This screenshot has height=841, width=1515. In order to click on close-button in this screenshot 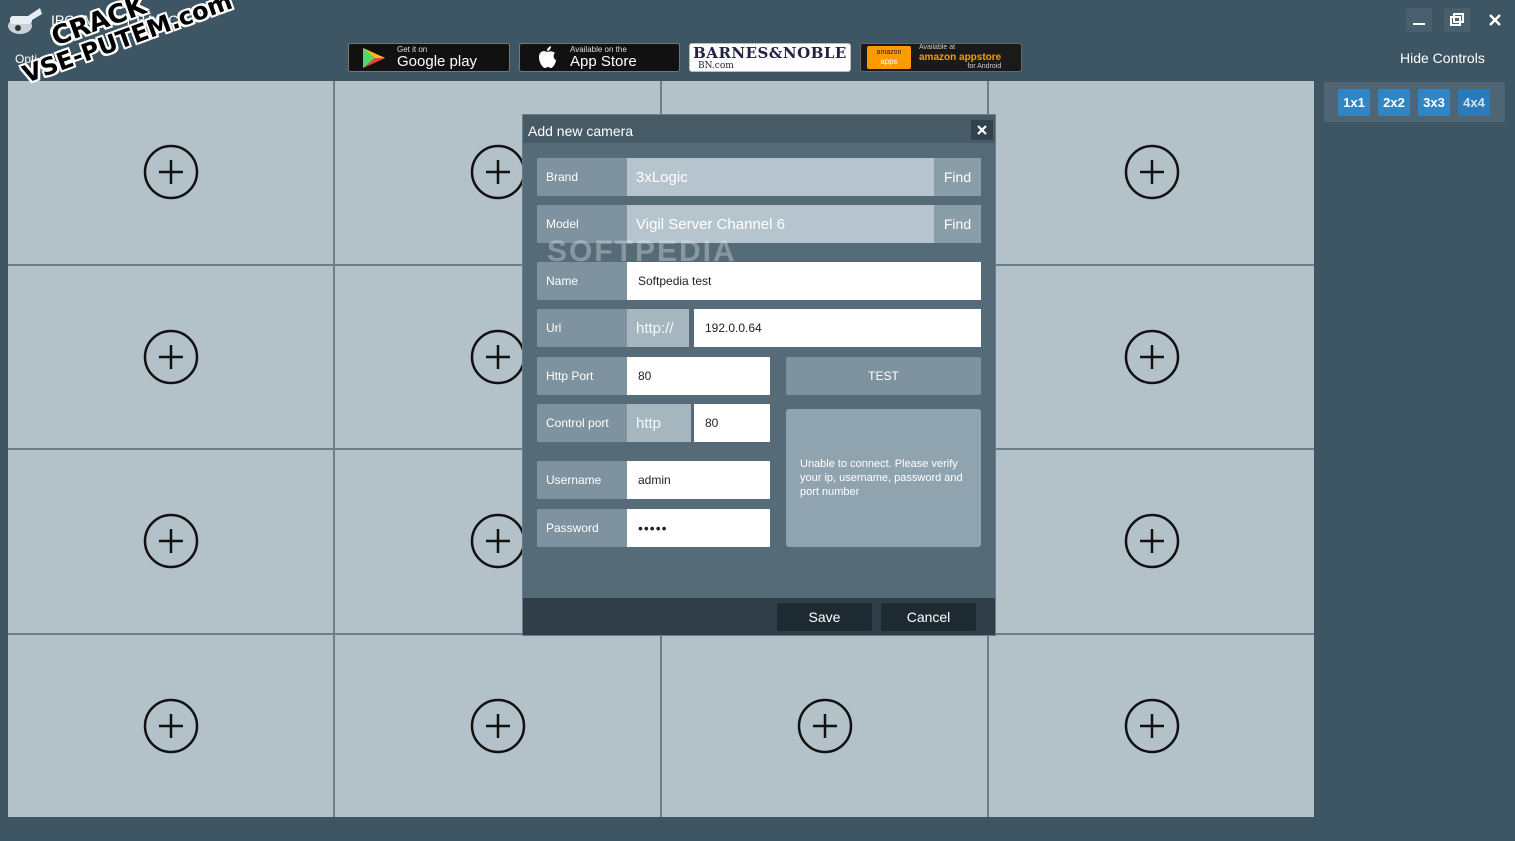, I will do `click(1495, 20)`.